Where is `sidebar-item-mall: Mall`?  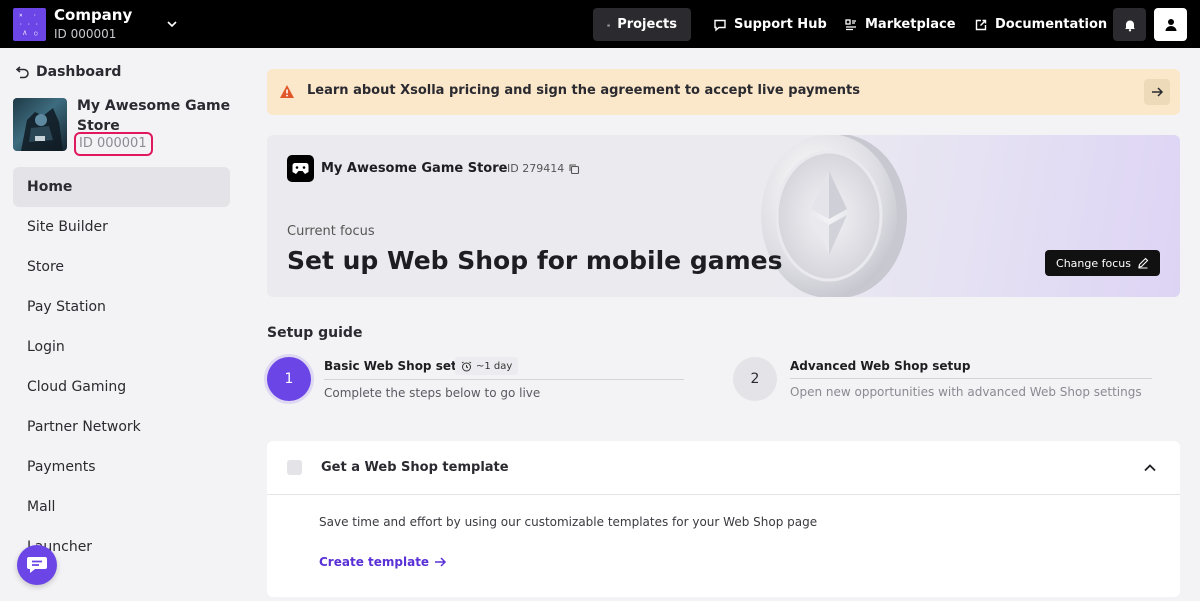 sidebar-item-mall: Mall is located at coordinates (121, 507).